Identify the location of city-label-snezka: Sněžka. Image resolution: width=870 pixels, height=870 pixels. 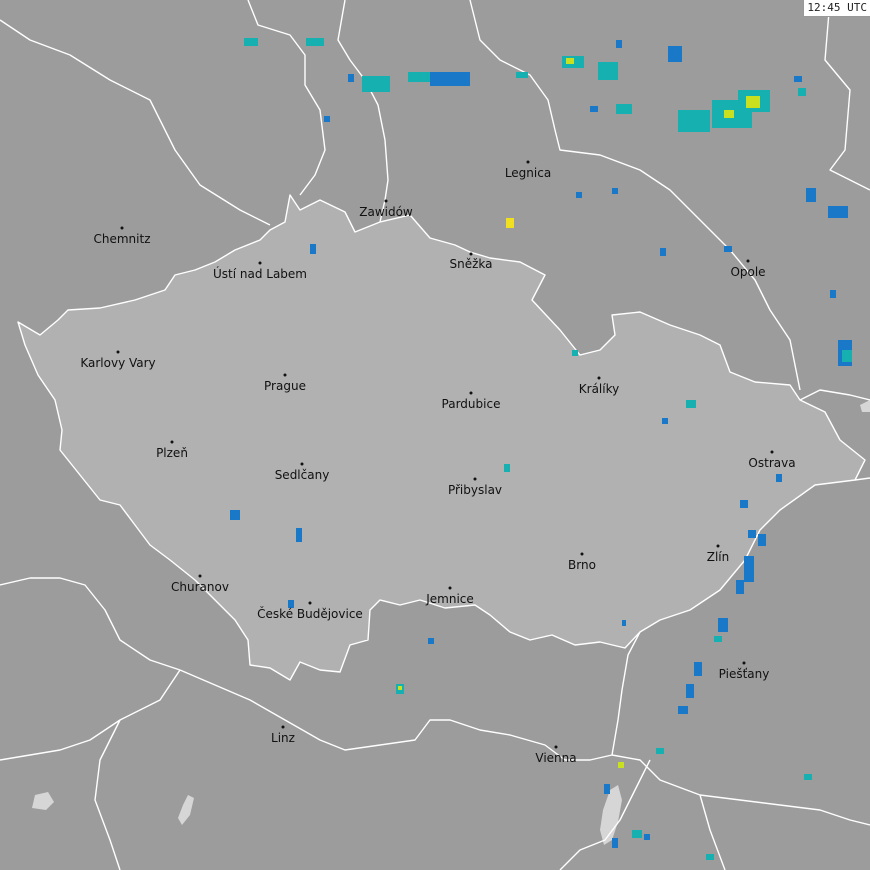
(471, 264).